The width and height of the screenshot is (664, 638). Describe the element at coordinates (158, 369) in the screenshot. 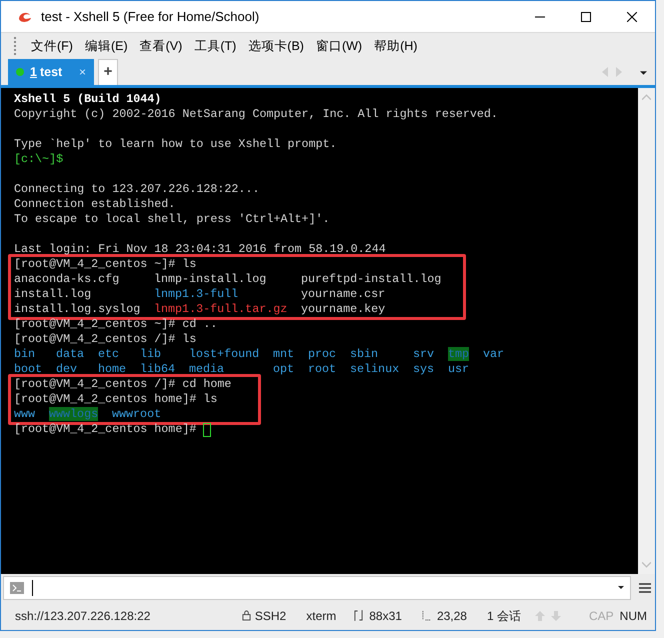

I see `terminal-text: lib64` at that location.